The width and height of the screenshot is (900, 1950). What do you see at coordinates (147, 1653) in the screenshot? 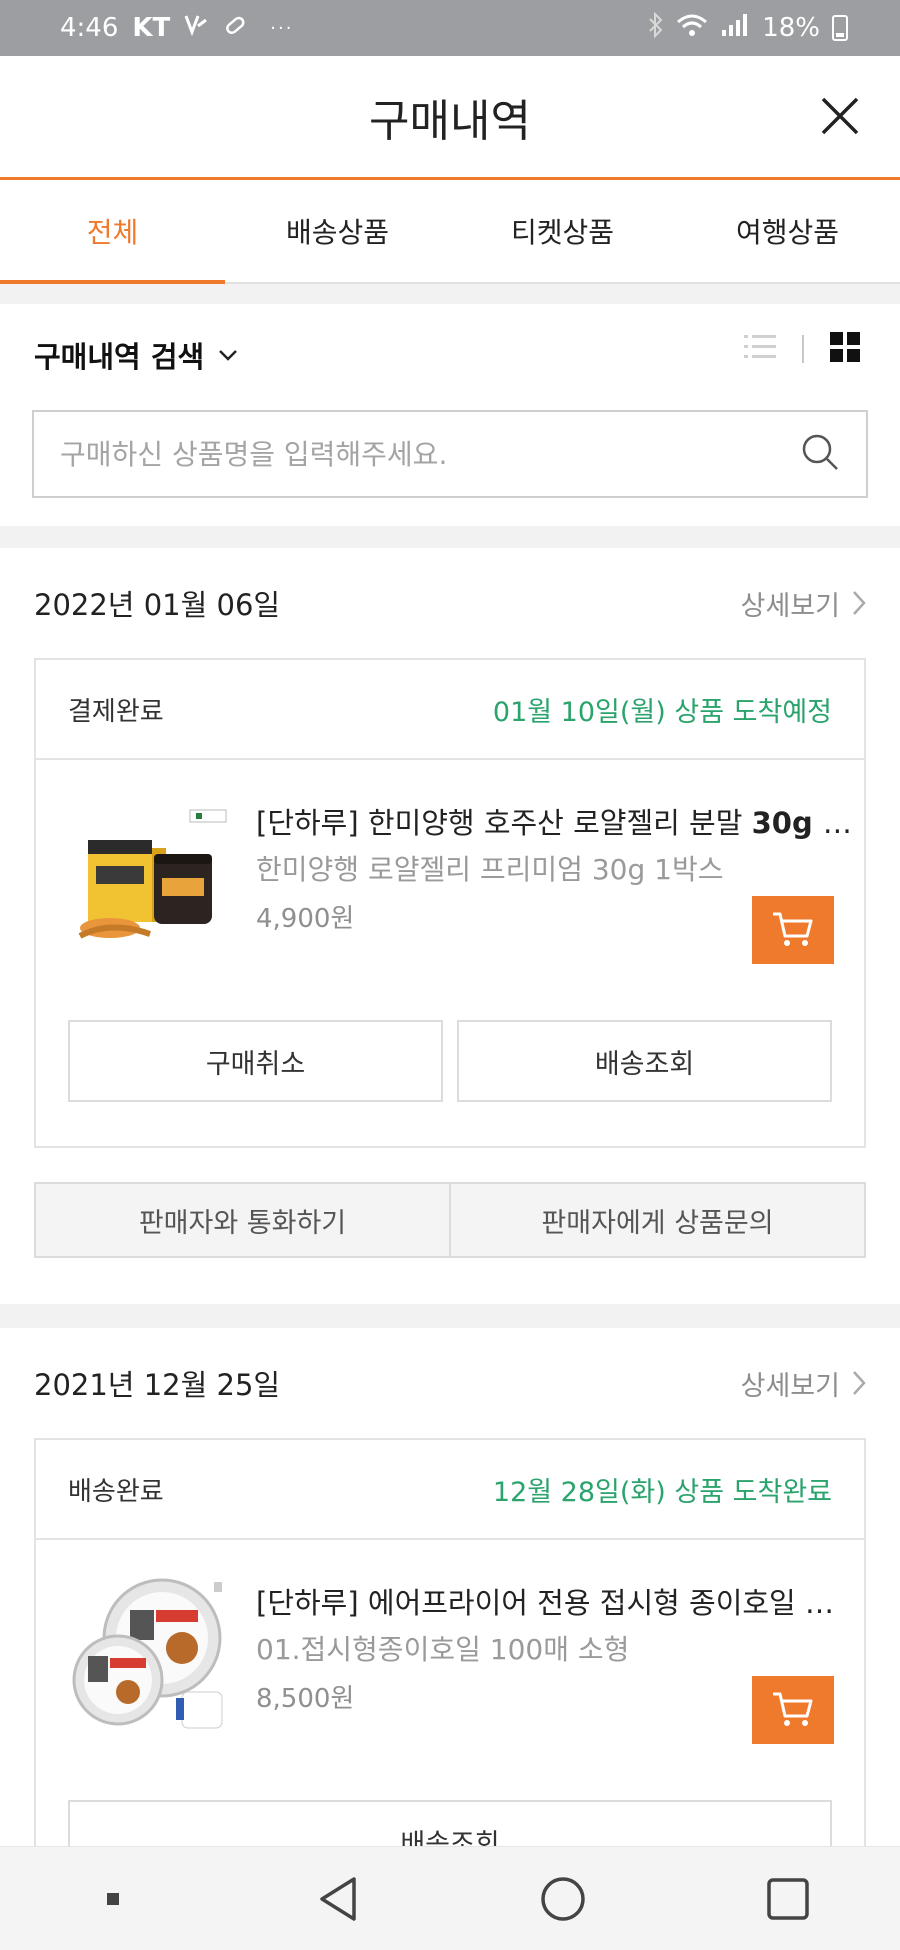
I see `product-thumbnail-paper-foil` at bounding box center [147, 1653].